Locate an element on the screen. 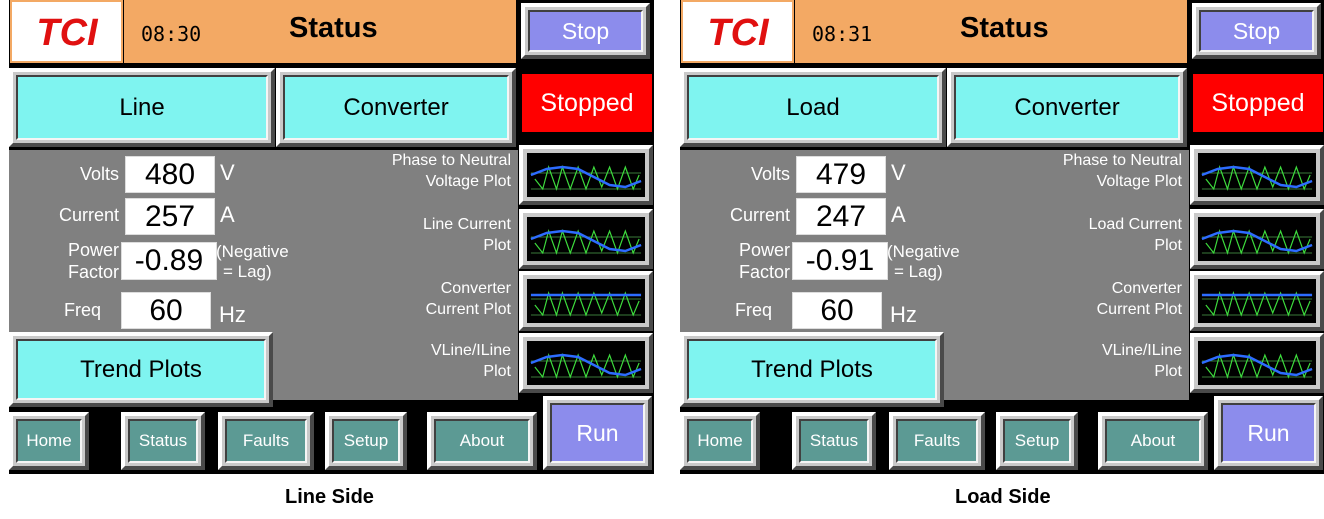 The width and height of the screenshot is (1324, 519). load-button: Load is located at coordinates (813, 107).